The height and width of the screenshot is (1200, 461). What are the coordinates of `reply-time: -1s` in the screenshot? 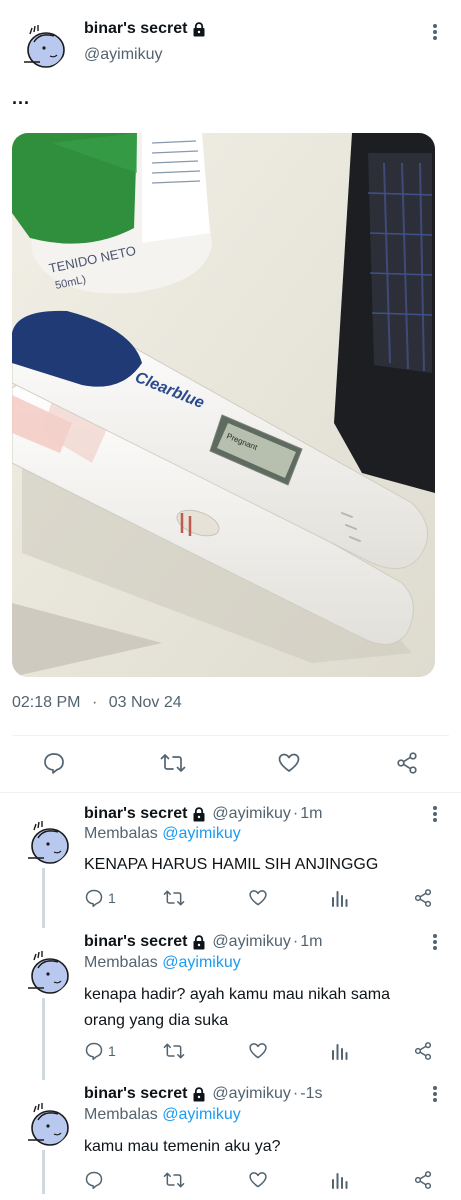 It's located at (311, 1094).